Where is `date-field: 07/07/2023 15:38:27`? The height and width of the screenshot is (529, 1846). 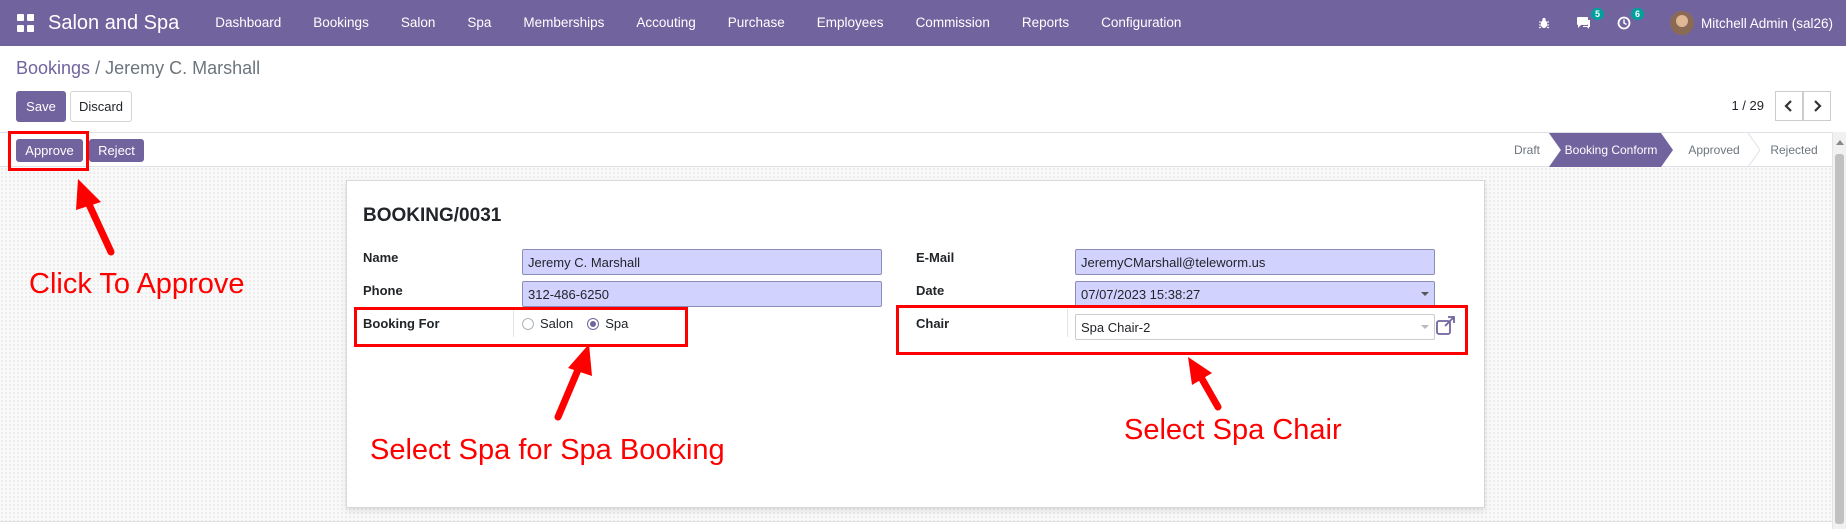 date-field: 07/07/2023 15:38:27 is located at coordinates (1255, 294).